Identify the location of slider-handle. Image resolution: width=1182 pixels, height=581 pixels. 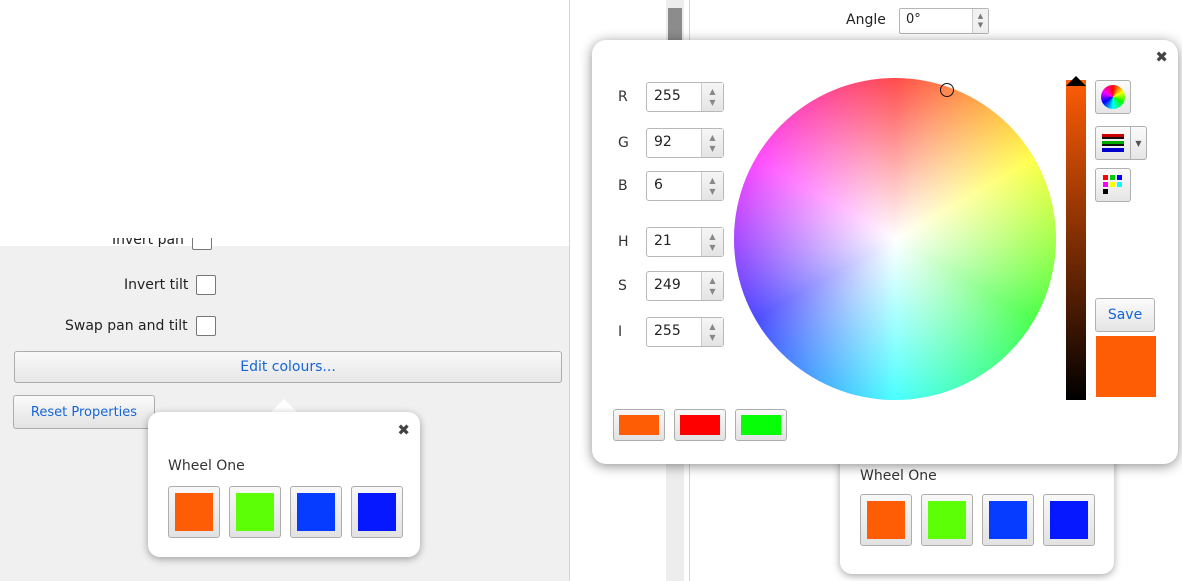
(1076, 81).